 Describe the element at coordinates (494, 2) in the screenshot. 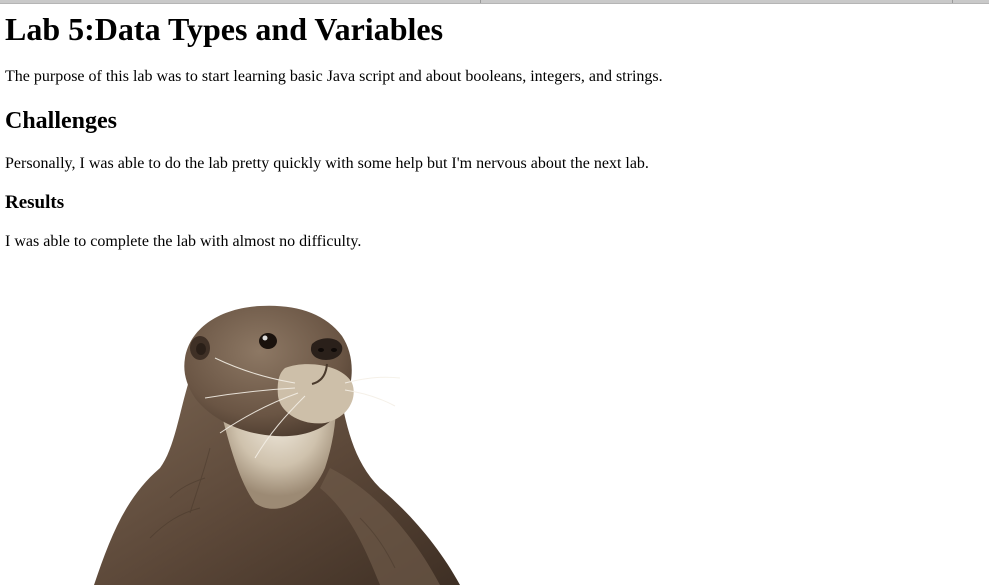

I see `browser-top-edge` at that location.